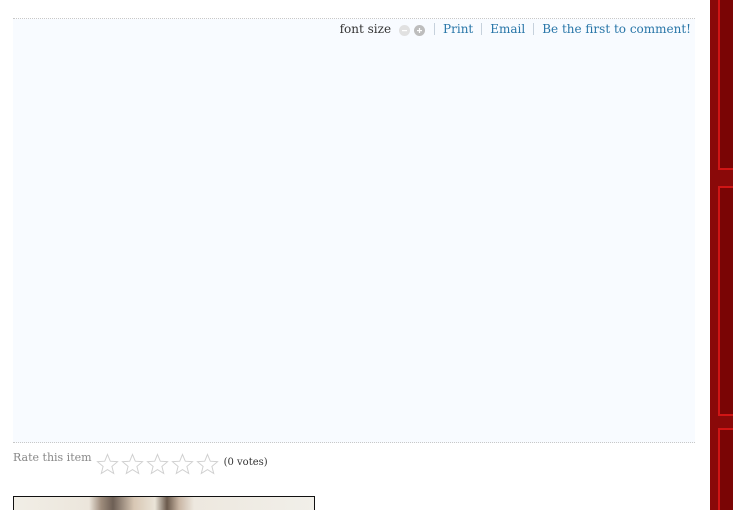 The image size is (733, 510). I want to click on article-text-preview, so click(507, 507).